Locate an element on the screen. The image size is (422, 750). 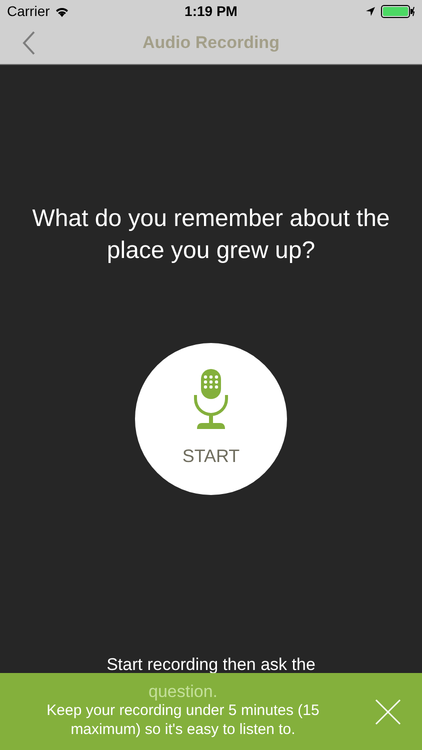
close-button is located at coordinates (388, 712).